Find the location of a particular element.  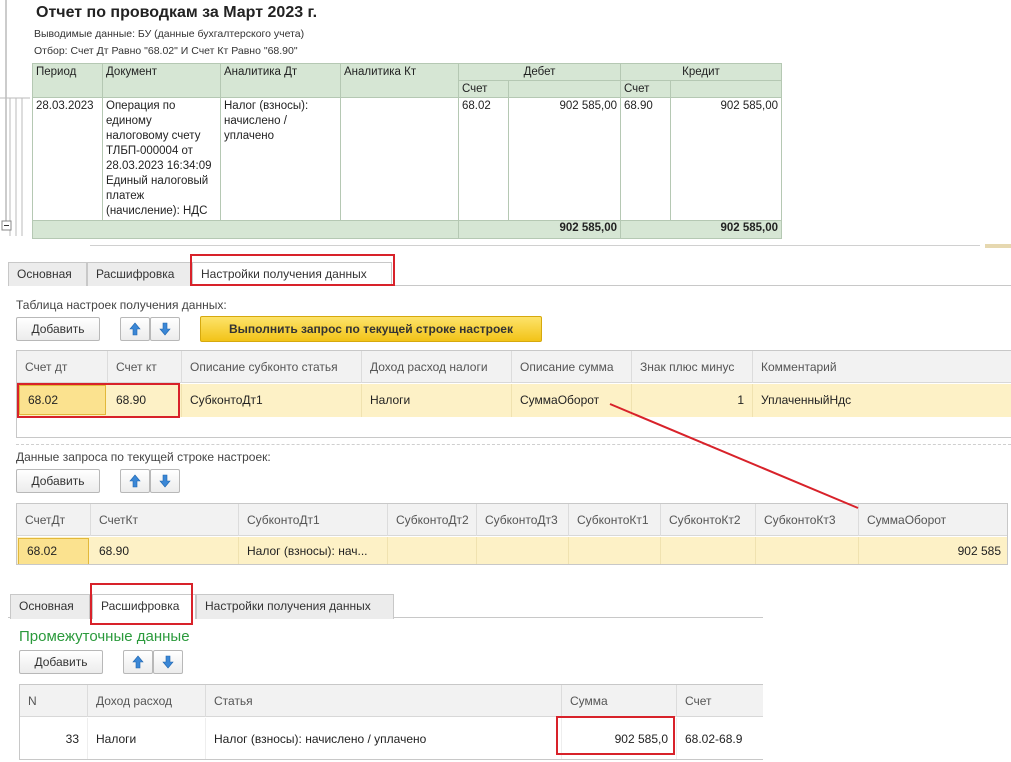

icol-sum: Сумма is located at coordinates (619, 701).